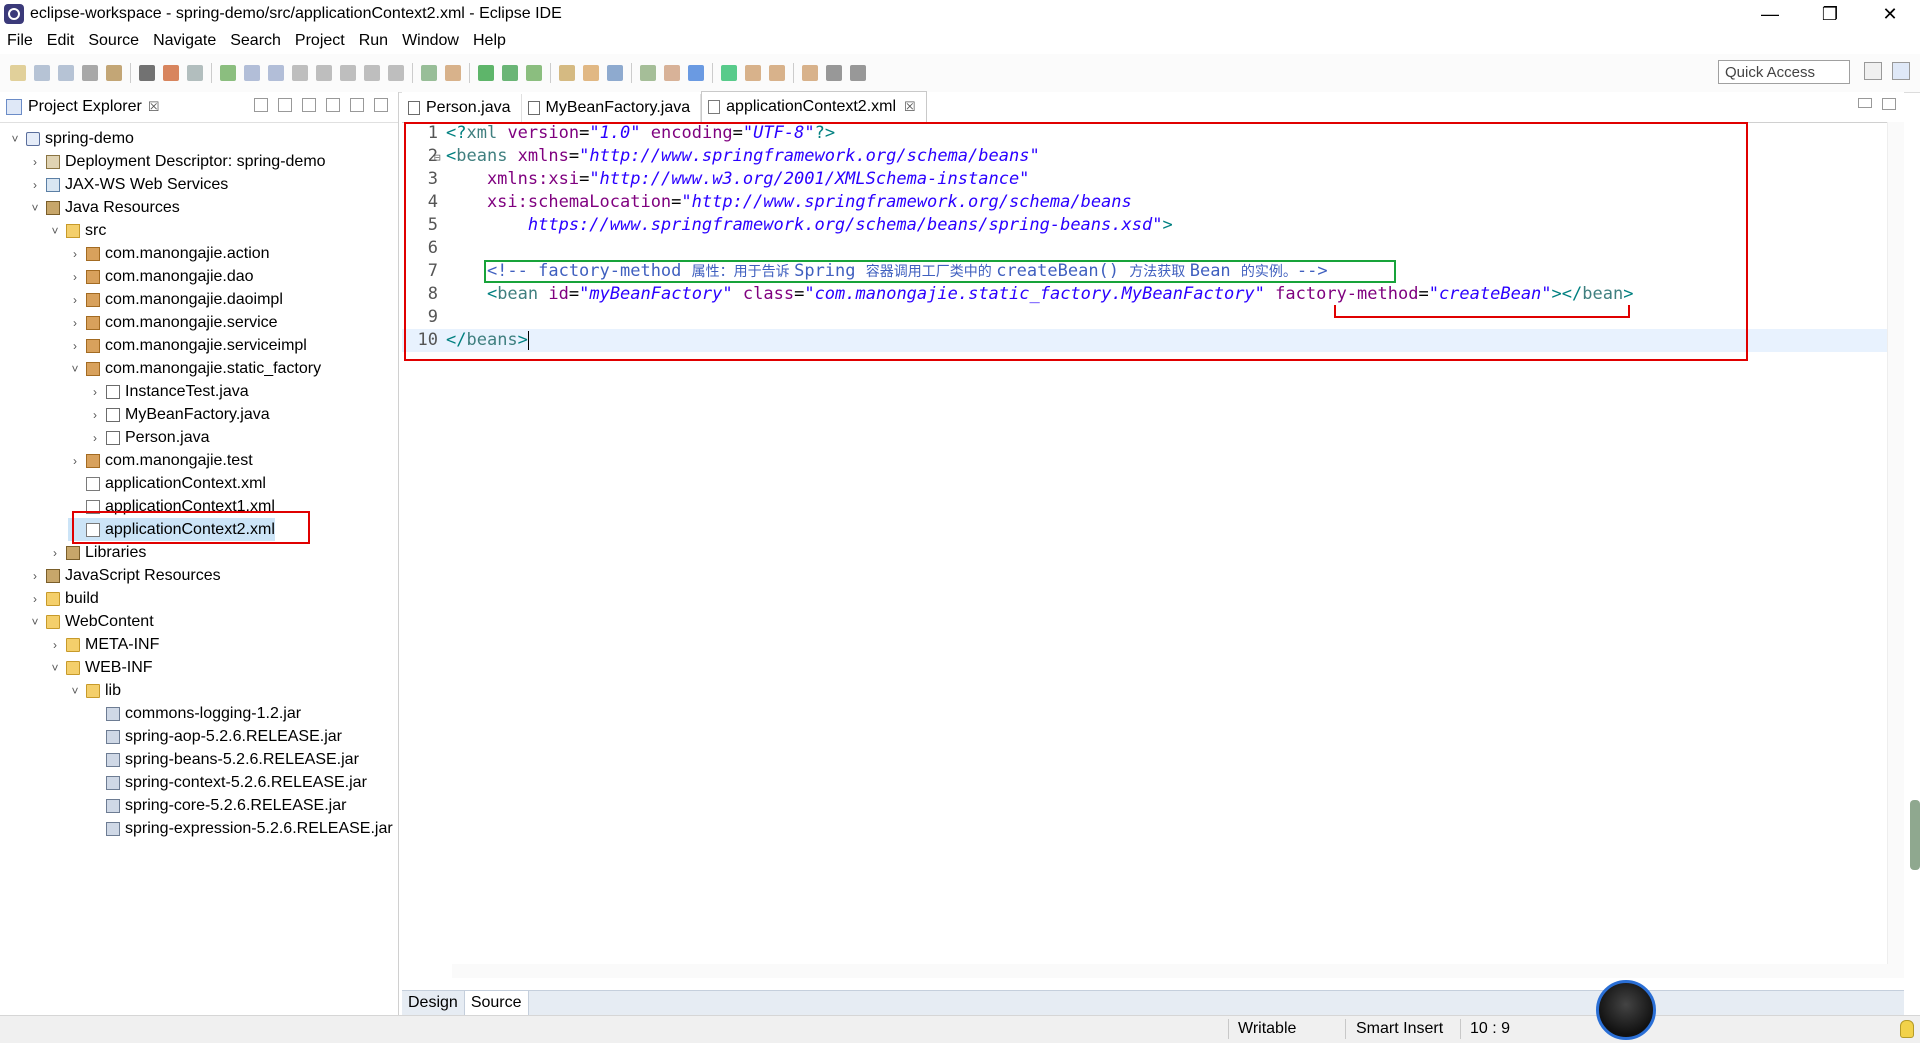 This screenshot has width=1920, height=1043. What do you see at coordinates (94, 690) in the screenshot?
I see `tree-item: ˅ lib` at bounding box center [94, 690].